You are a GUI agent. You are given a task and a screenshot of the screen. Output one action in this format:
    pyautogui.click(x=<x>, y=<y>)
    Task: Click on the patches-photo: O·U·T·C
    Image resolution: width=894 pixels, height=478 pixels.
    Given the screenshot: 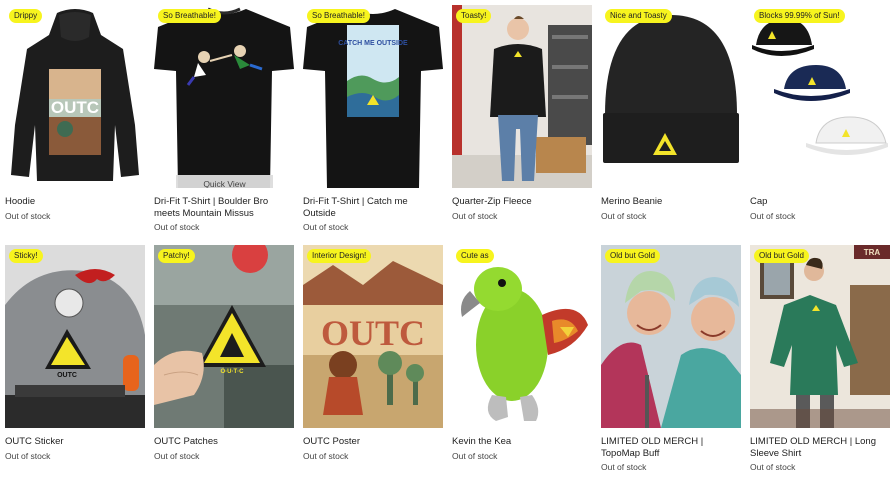 What is the action you would take?
    pyautogui.click(x=224, y=336)
    